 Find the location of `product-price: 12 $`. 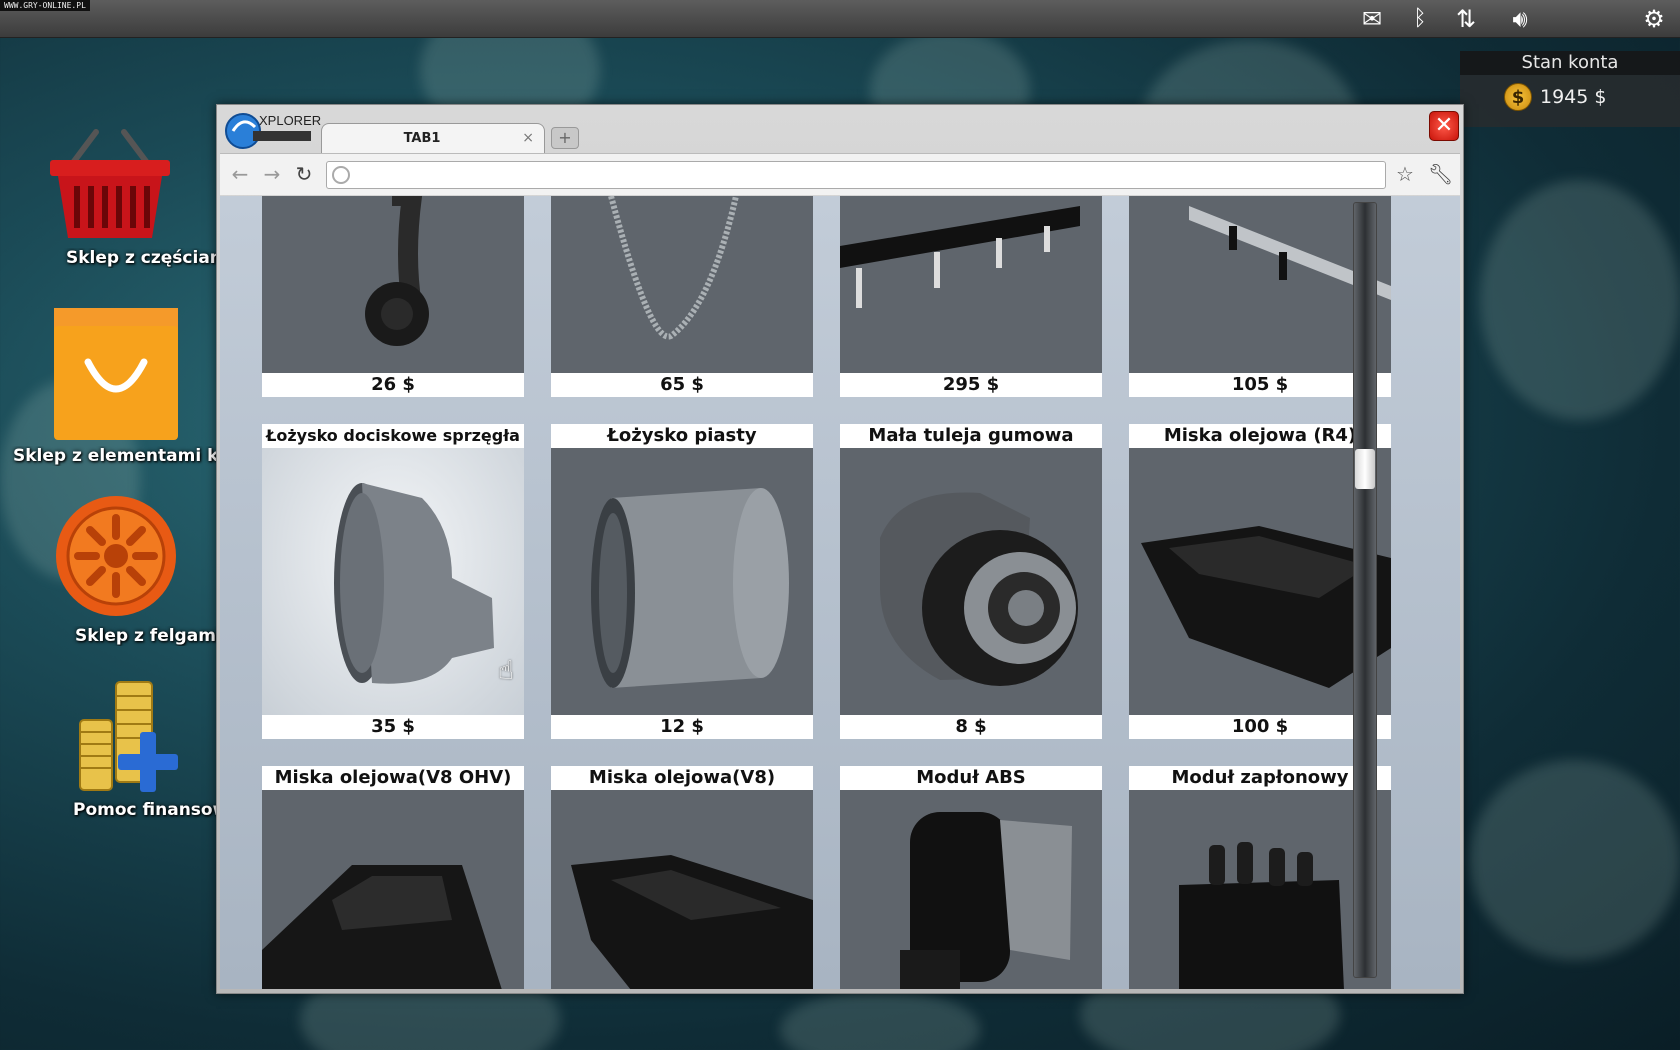

product-price: 12 $ is located at coordinates (682, 727).